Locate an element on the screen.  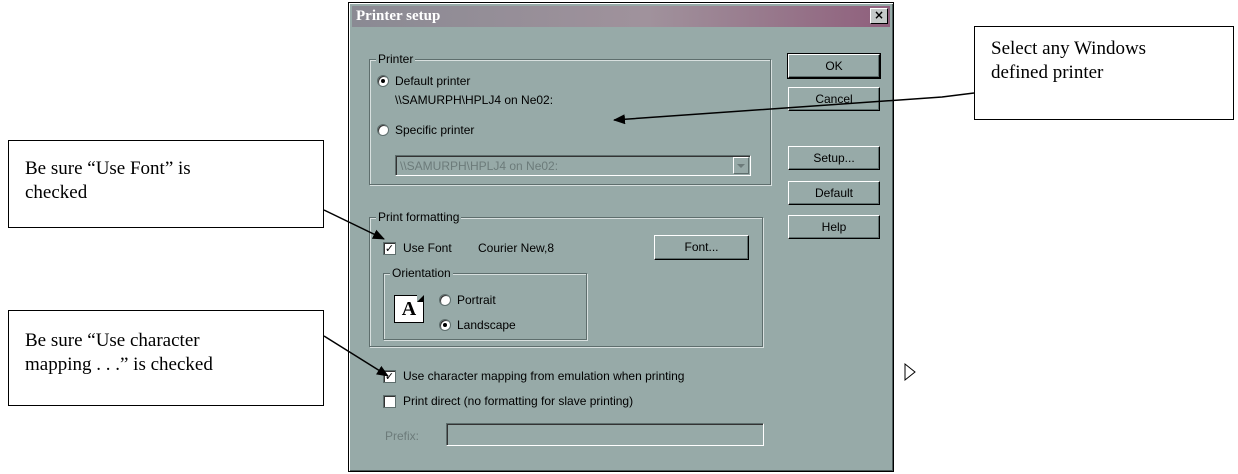
printer-callout-arrow is located at coordinates (794, 108).